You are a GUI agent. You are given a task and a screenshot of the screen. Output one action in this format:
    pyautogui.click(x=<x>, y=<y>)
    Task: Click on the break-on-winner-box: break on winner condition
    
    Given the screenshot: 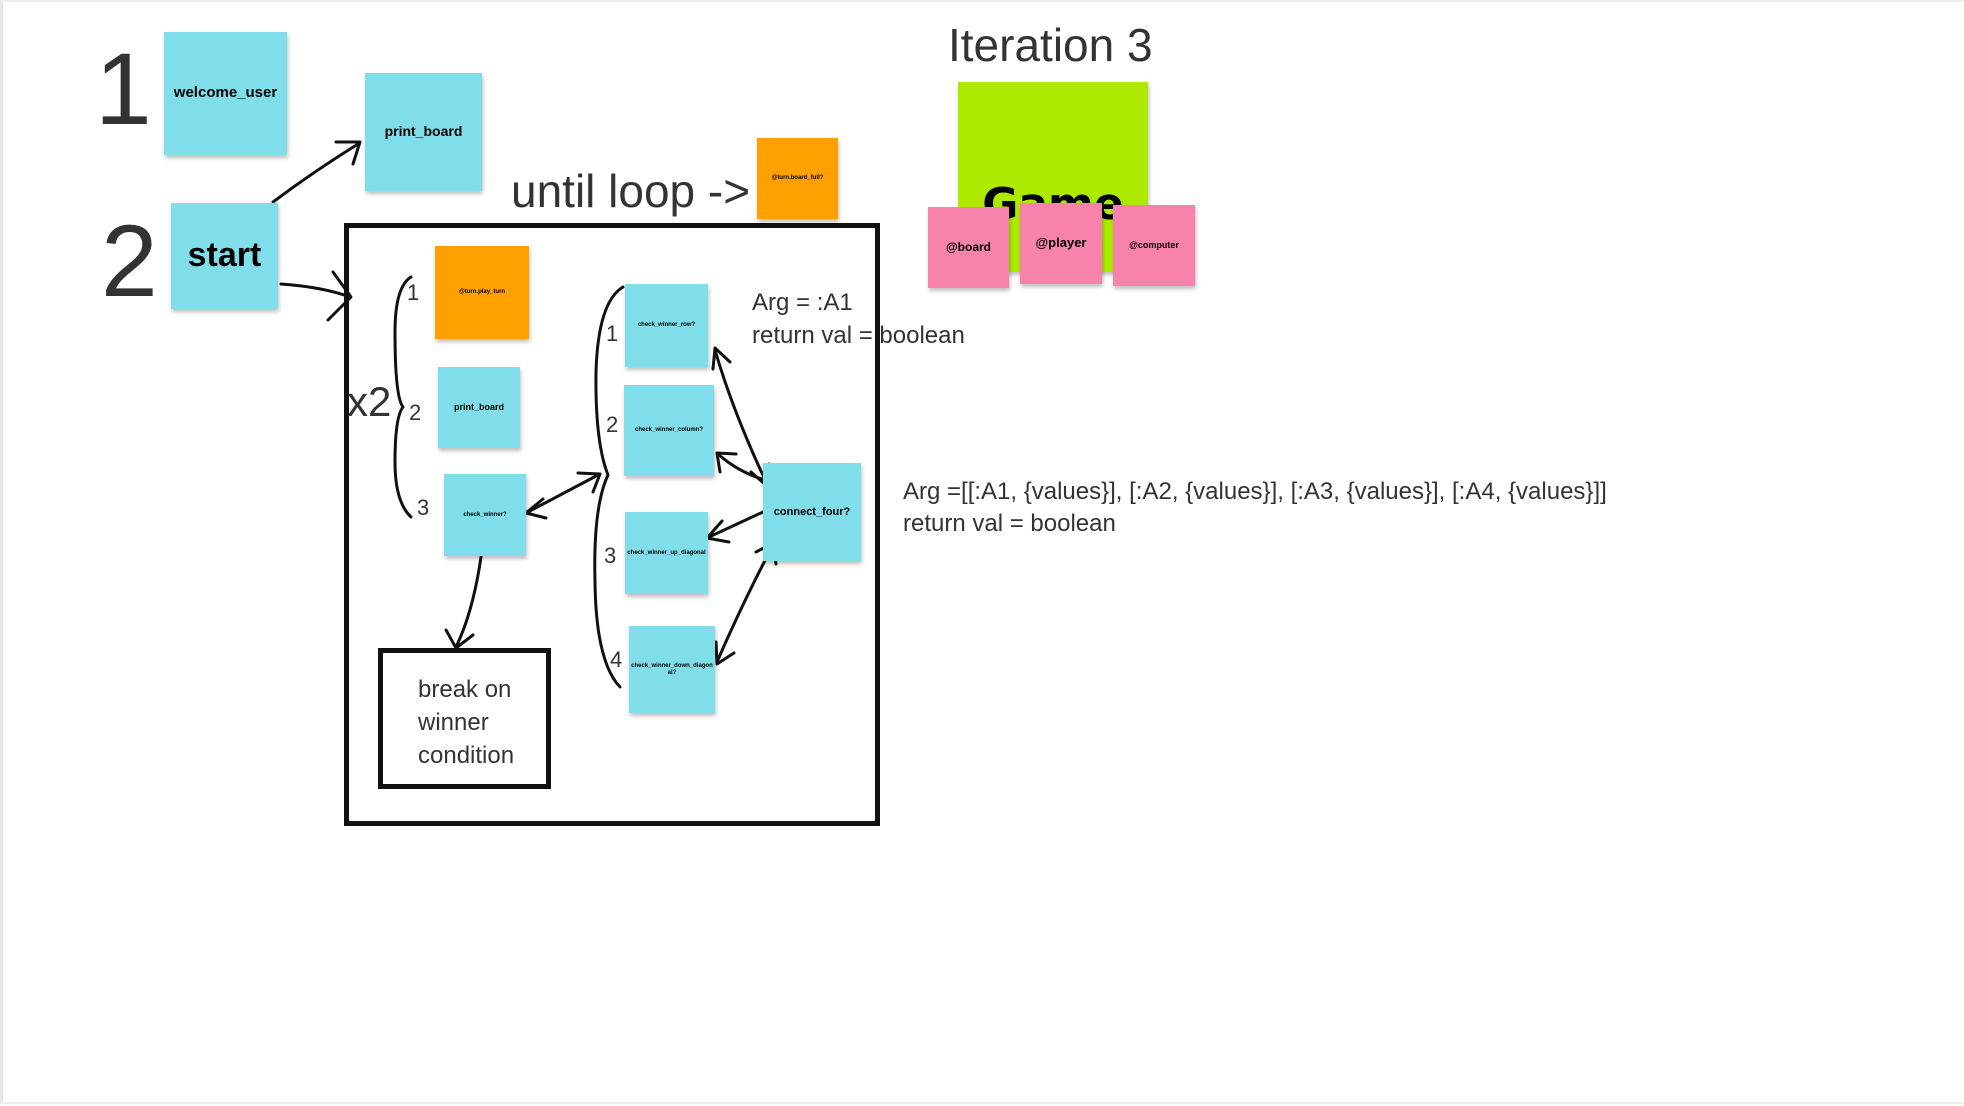 What is the action you would take?
    pyautogui.click(x=464, y=718)
    